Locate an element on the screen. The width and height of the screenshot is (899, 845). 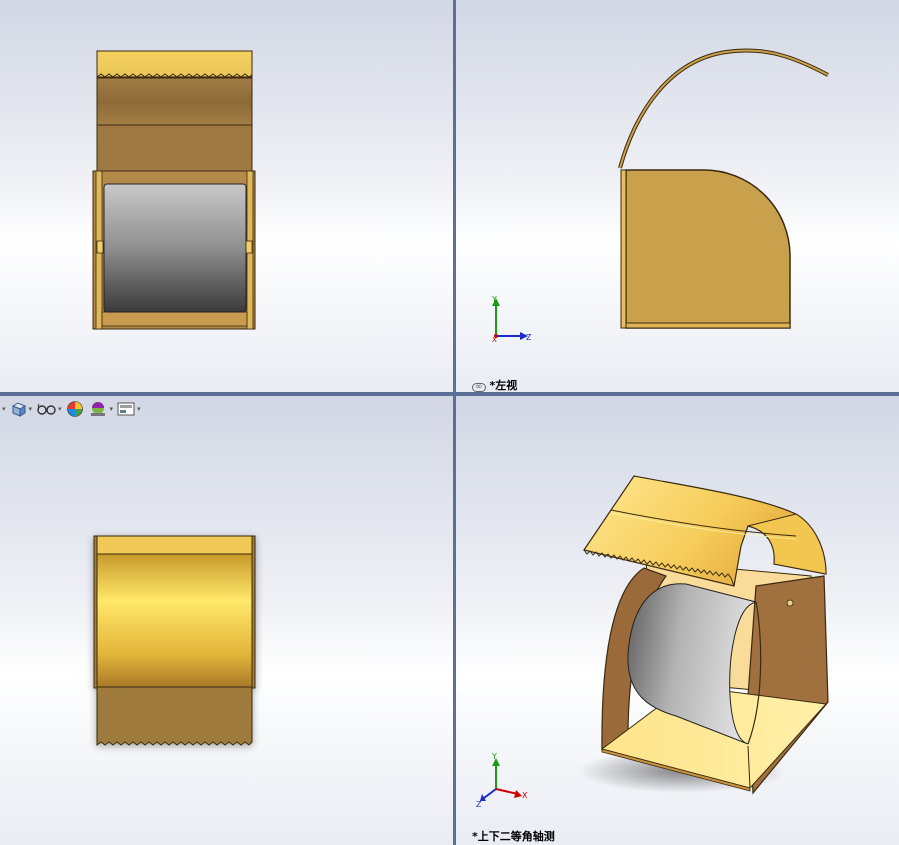
front-view-model is located at coordinates (174, 190).